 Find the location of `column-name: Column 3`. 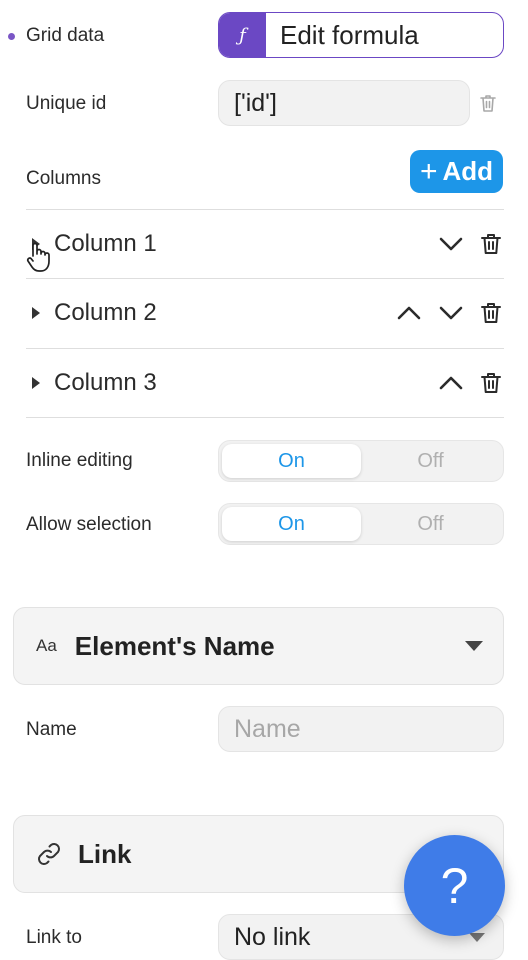

column-name: Column 3 is located at coordinates (105, 382).